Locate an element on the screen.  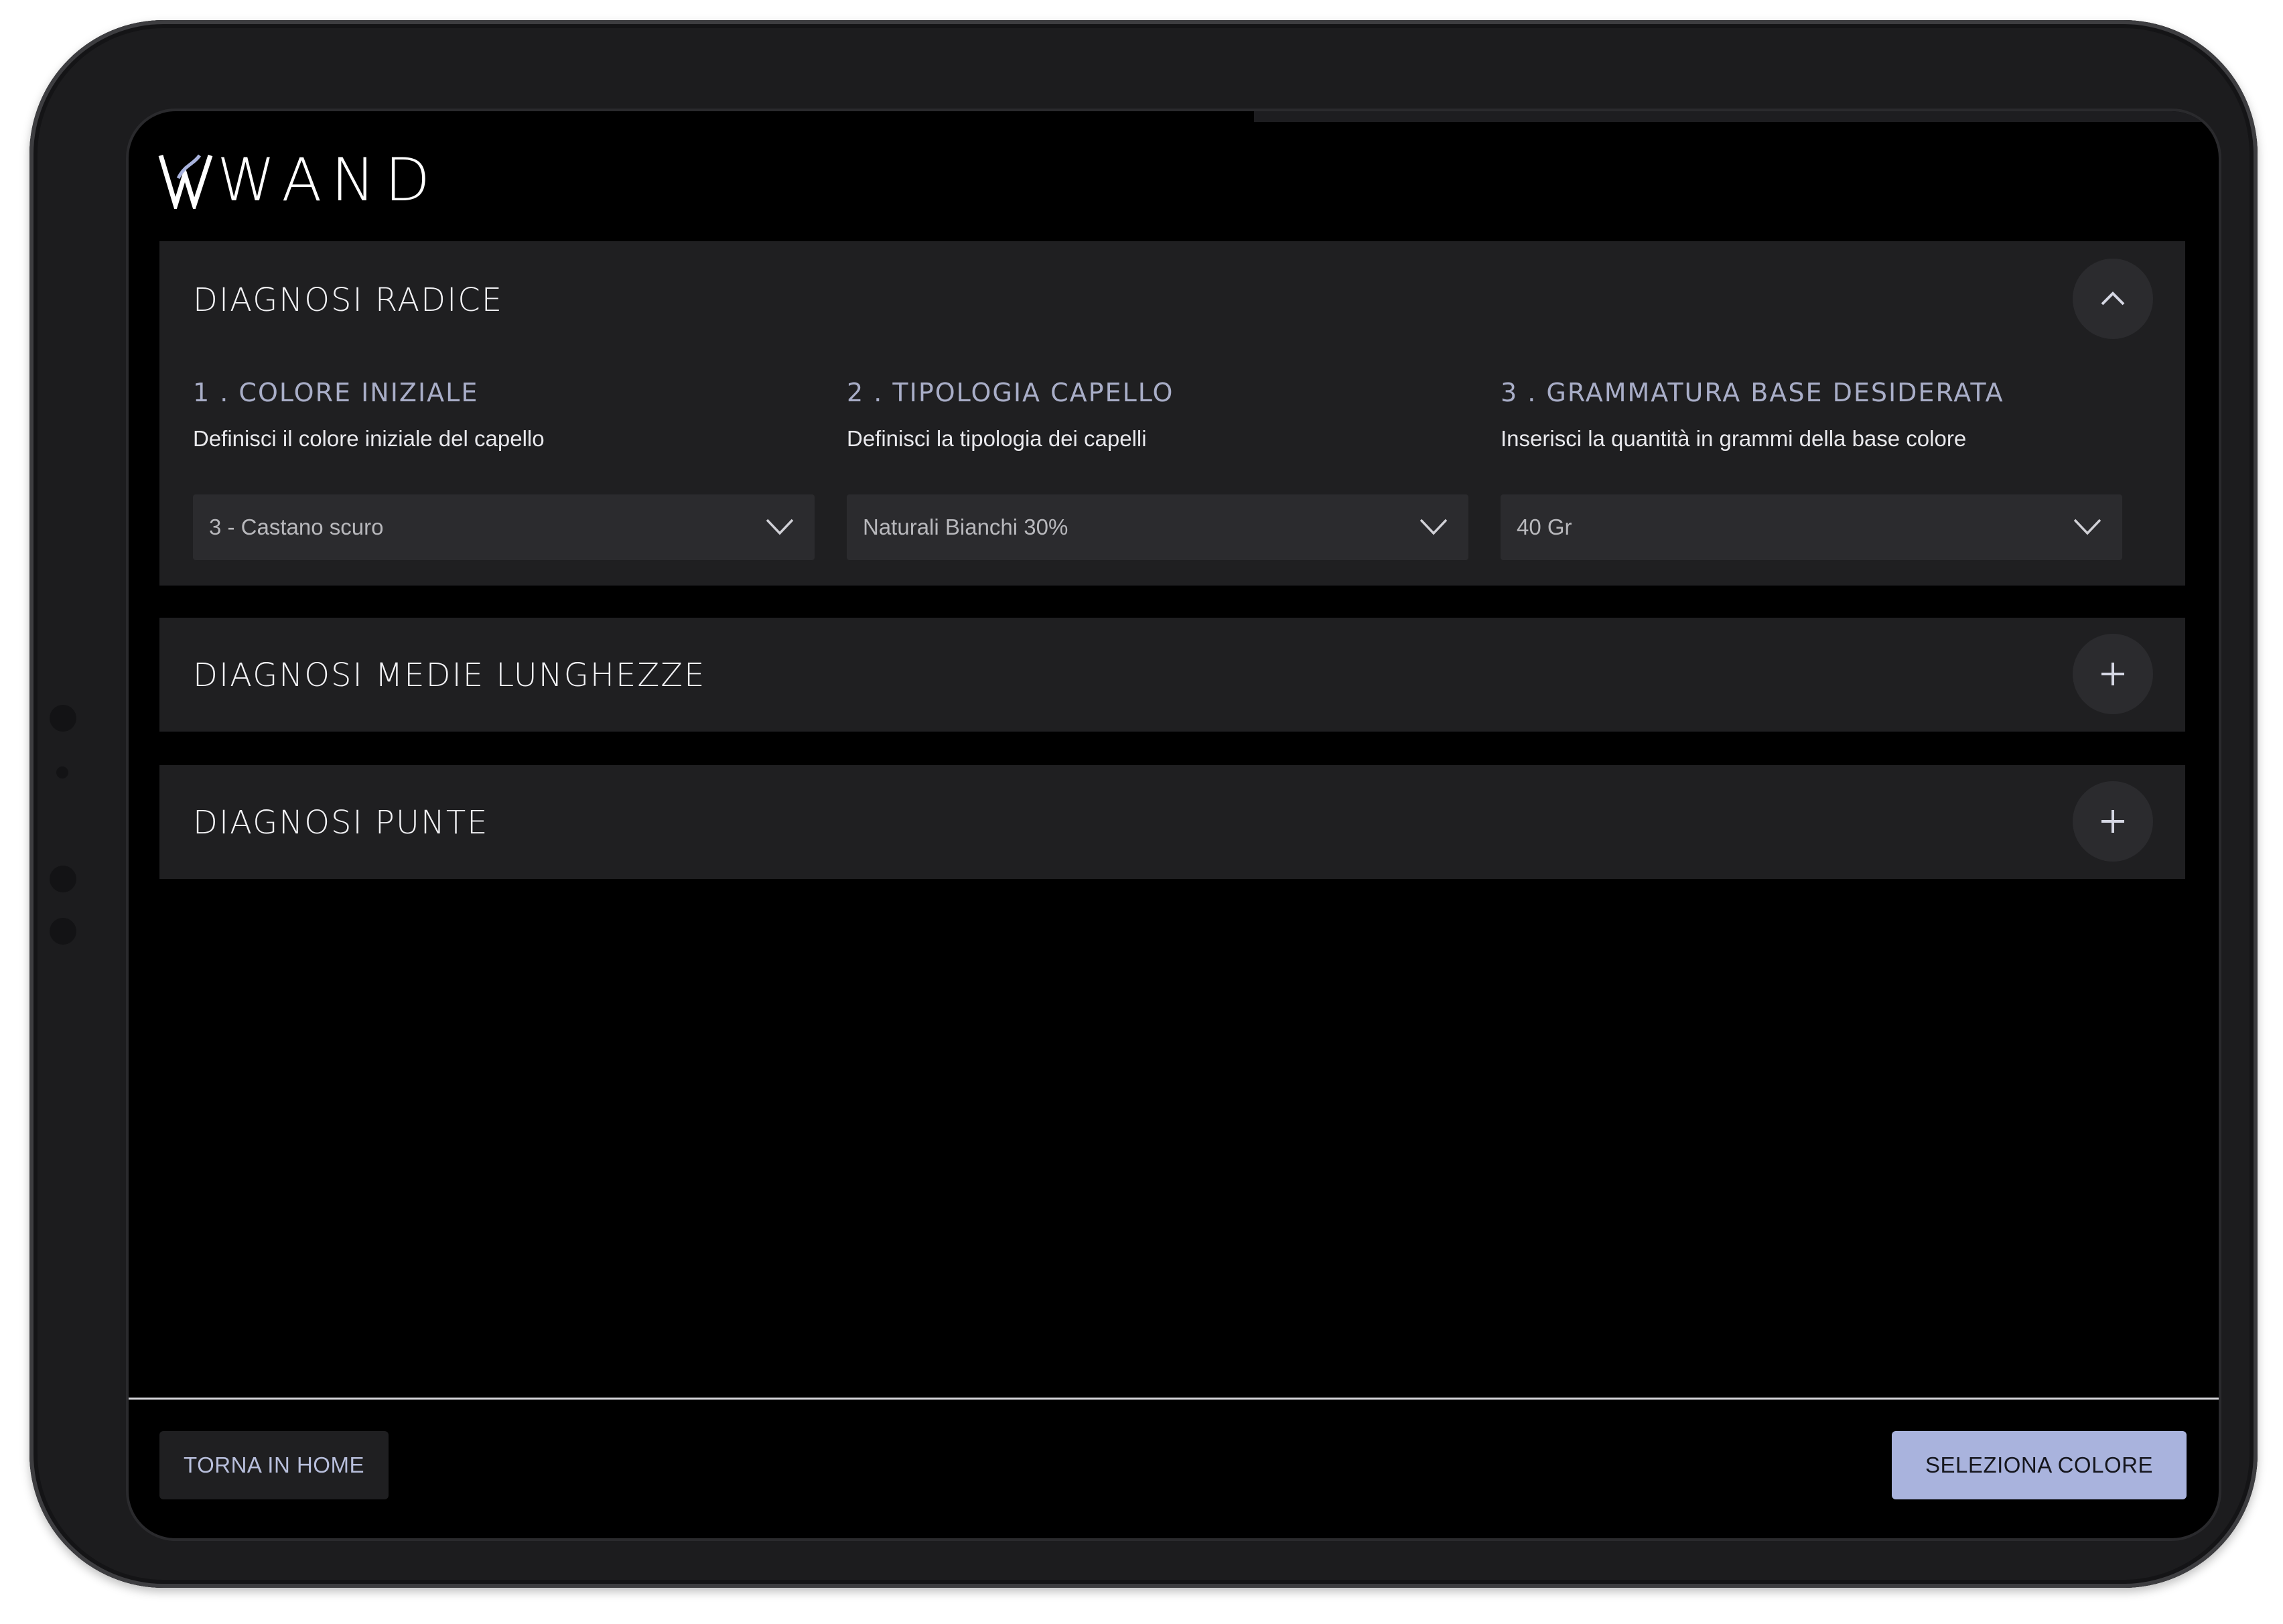
field-description: Definisci la tipologia dei capelli is located at coordinates (997, 438).